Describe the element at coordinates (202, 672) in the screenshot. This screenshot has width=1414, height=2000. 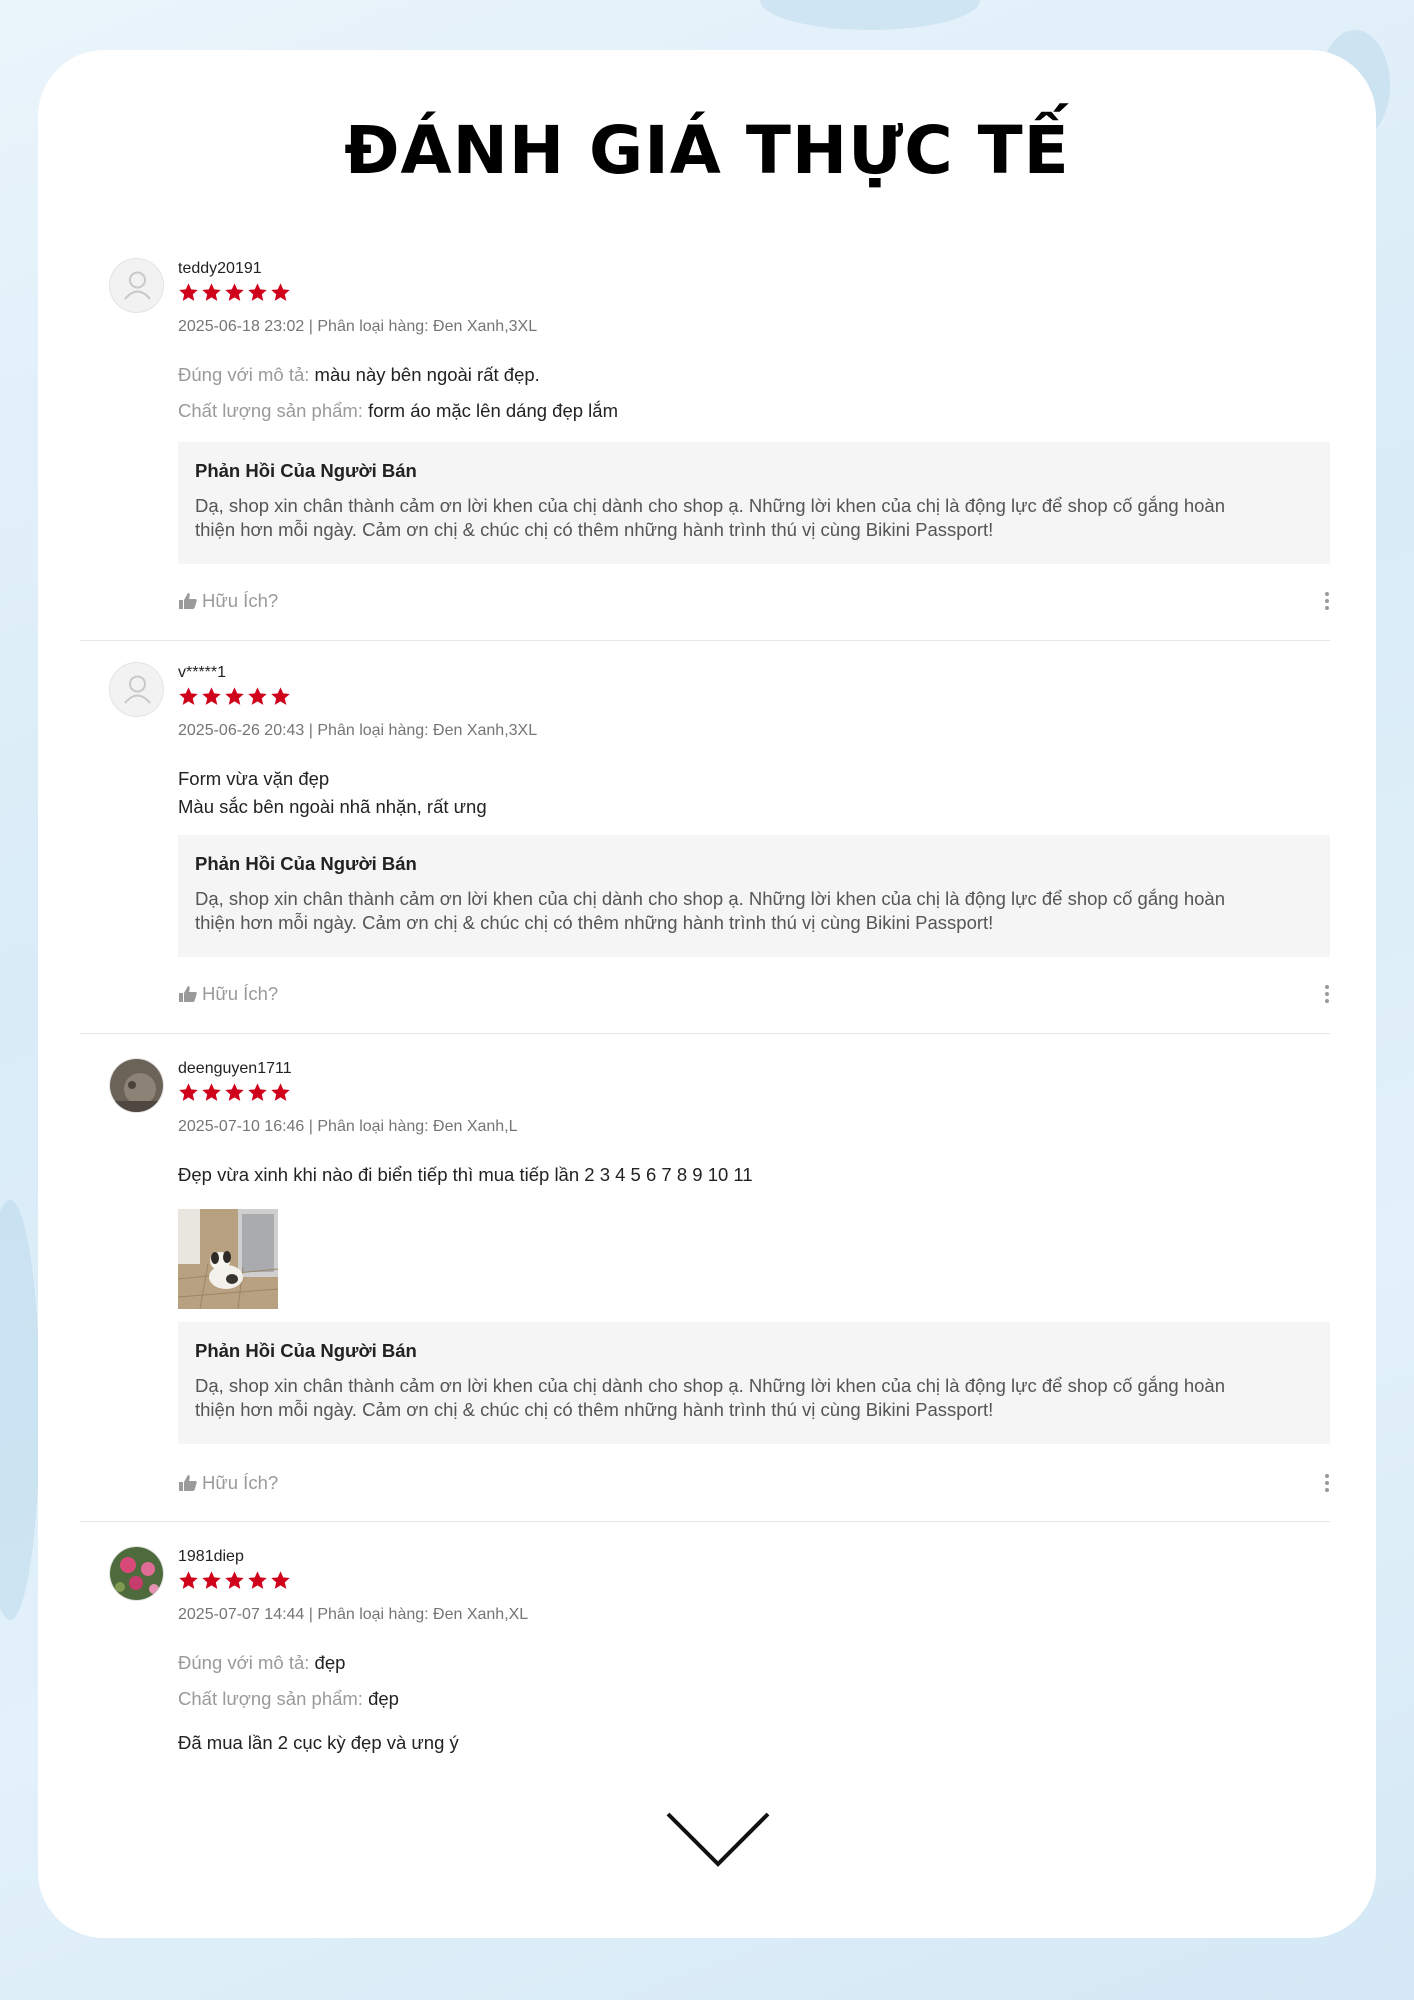
I see `review-username: v*****1` at that location.